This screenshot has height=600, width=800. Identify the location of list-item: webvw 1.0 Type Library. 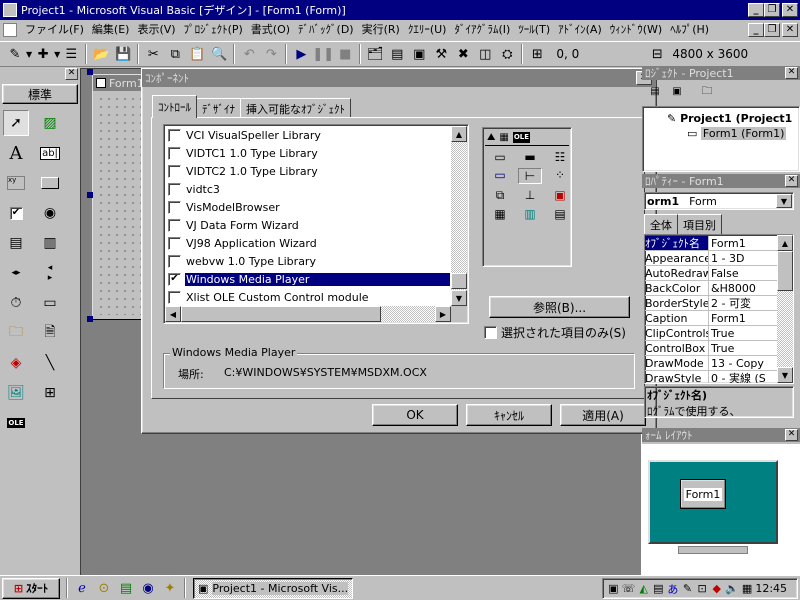
(308, 261).